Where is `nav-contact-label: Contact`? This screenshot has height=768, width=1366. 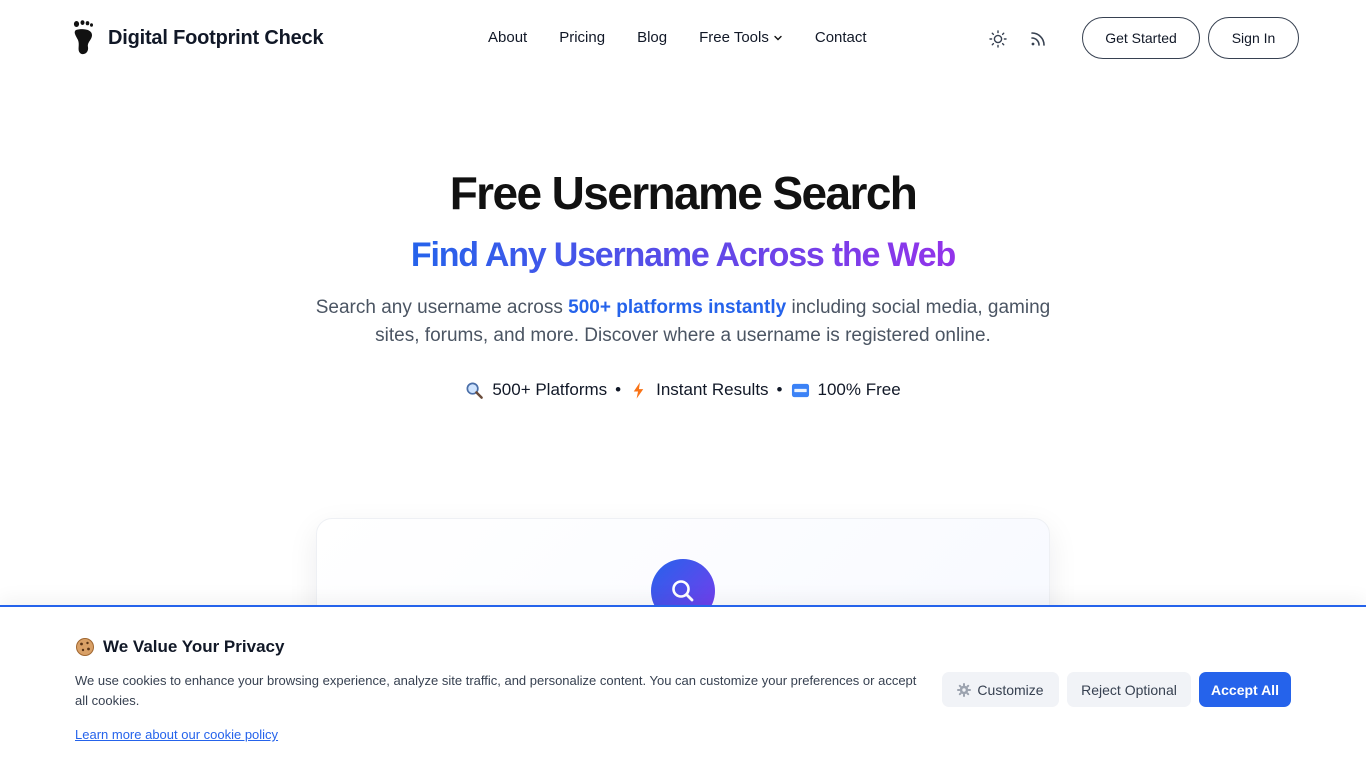 nav-contact-label: Contact is located at coordinates (840, 37).